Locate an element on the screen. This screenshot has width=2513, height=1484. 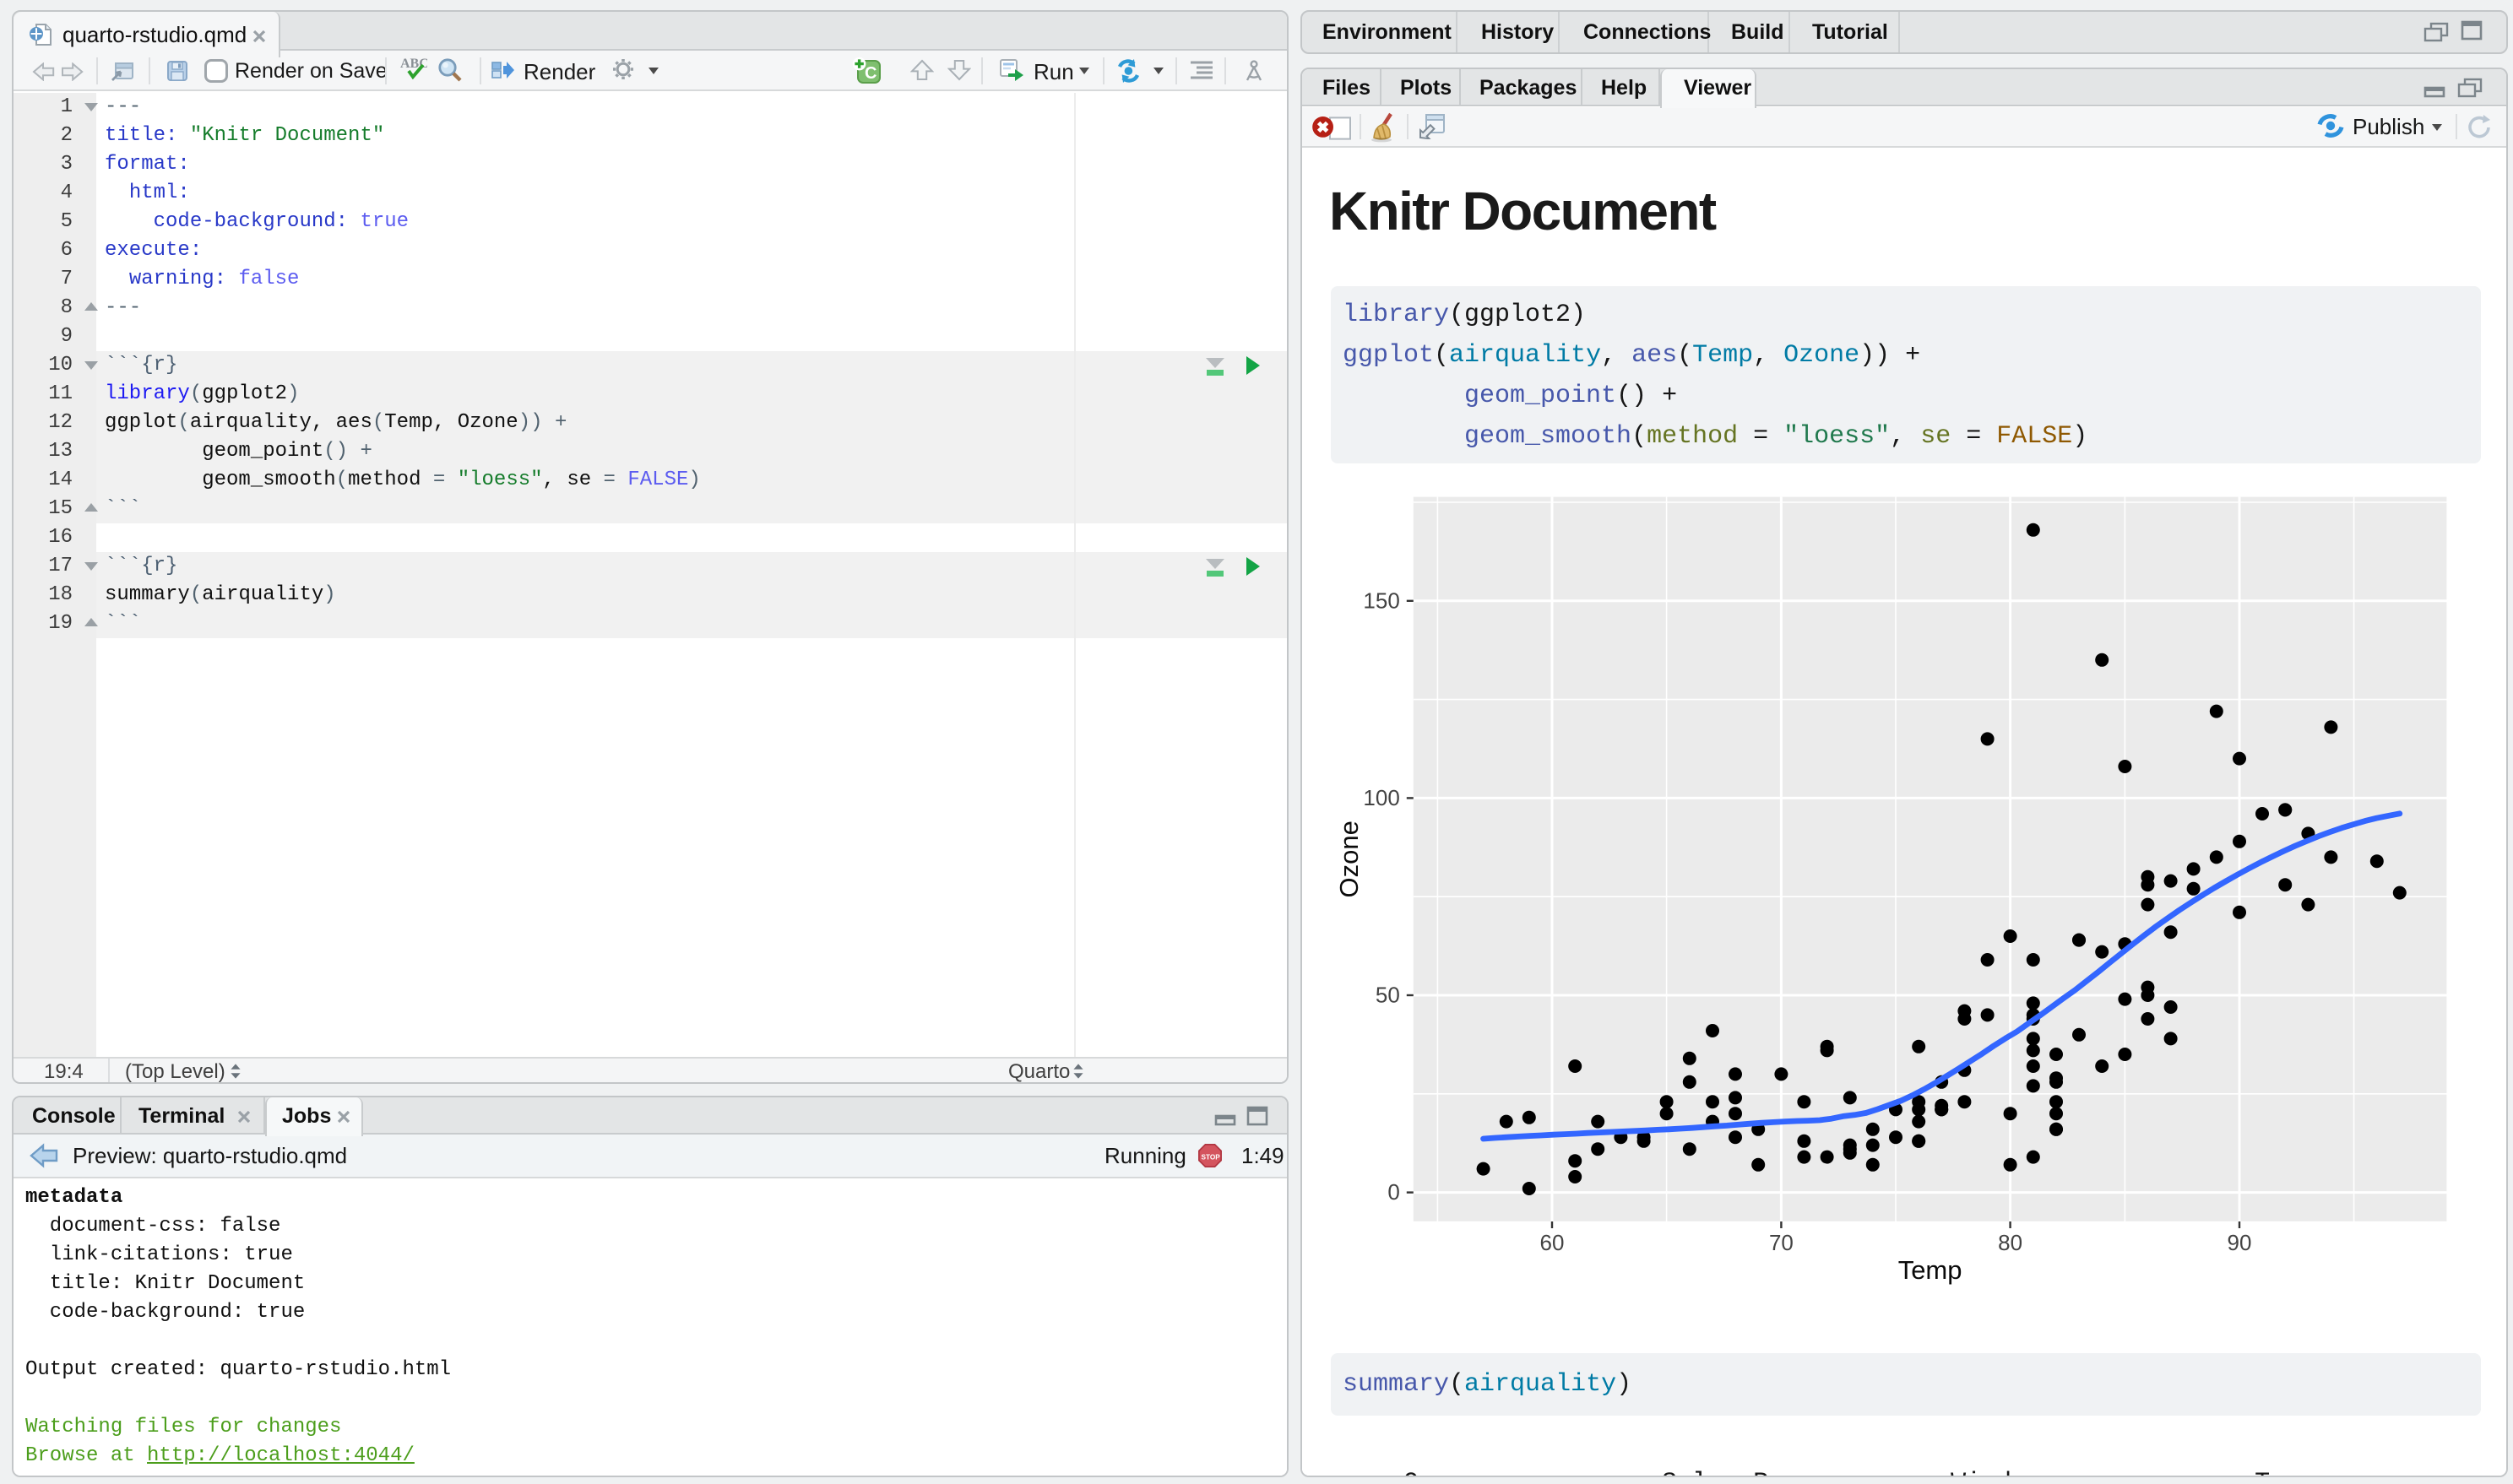
svg-text: Ozone is located at coordinates (1349, 859).